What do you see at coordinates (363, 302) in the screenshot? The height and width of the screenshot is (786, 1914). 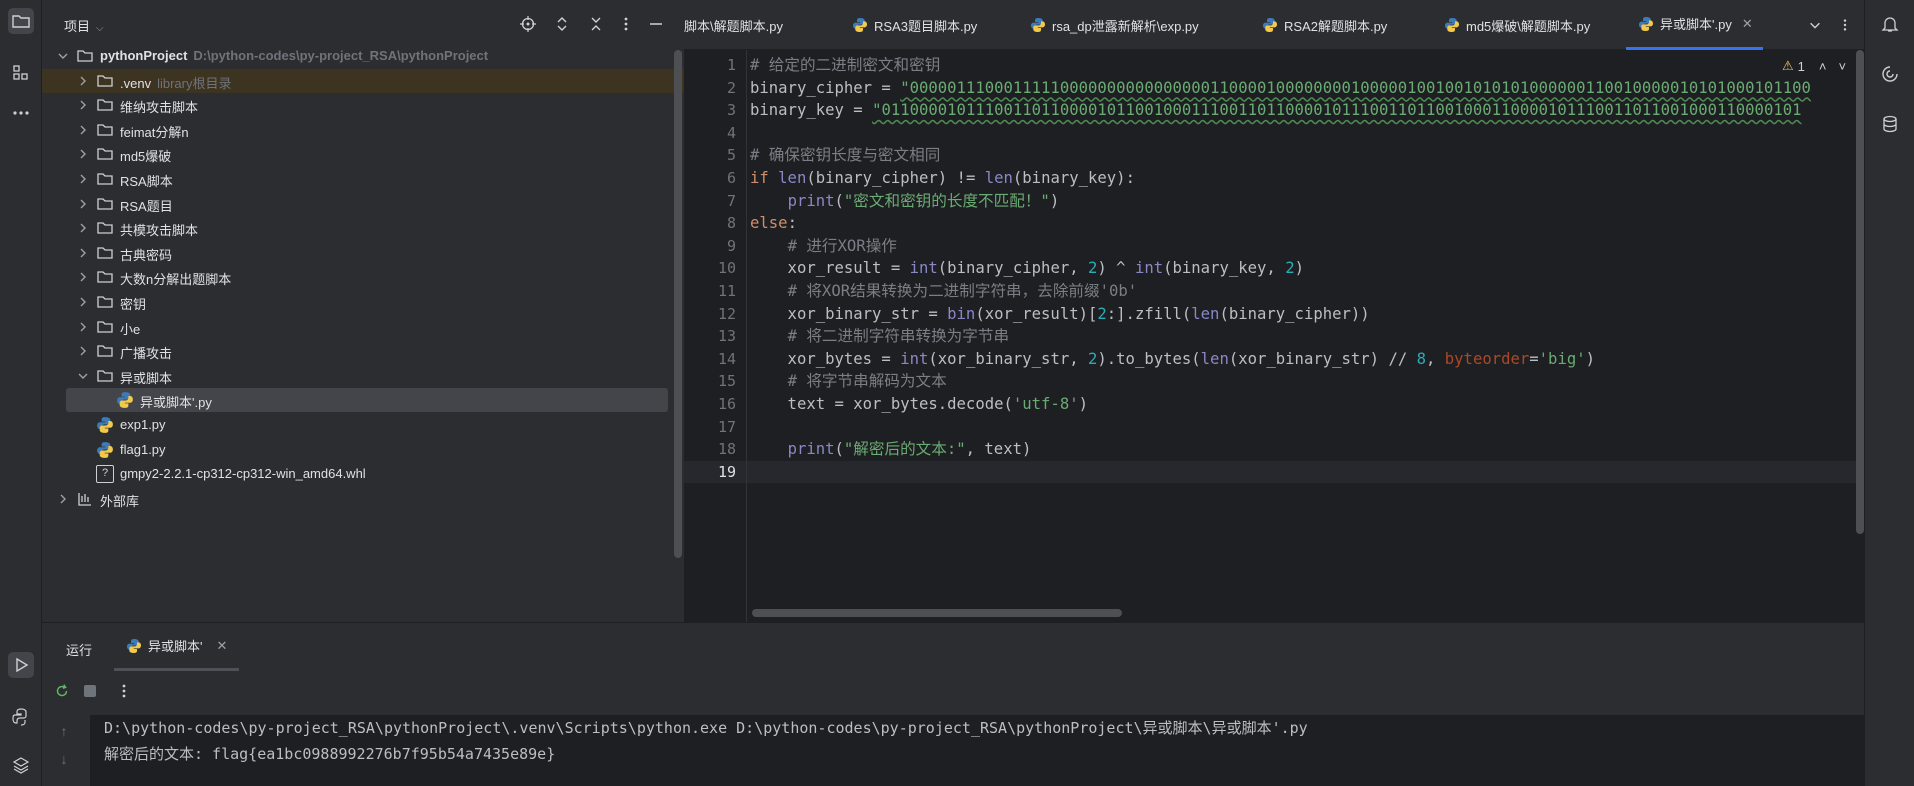 I see `tree-folder-item: 密钥` at bounding box center [363, 302].